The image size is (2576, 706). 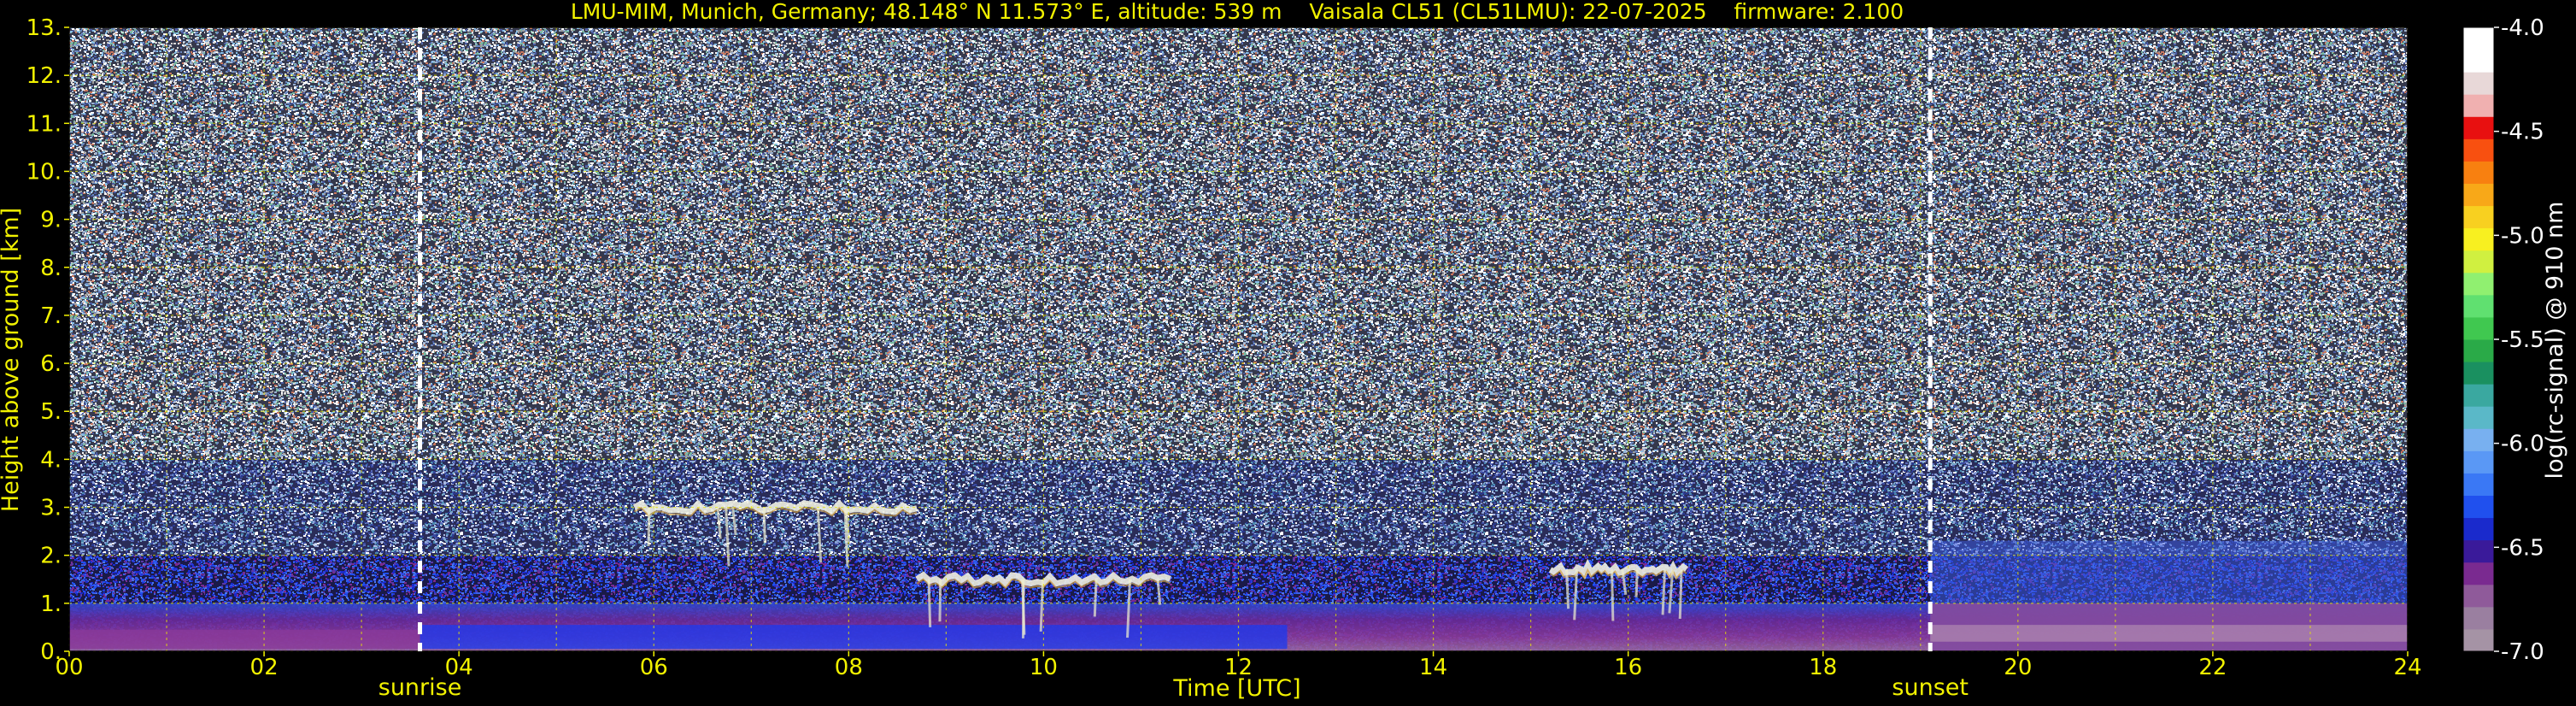 What do you see at coordinates (849, 667) in the screenshot?
I see `x-tick-label: 08` at bounding box center [849, 667].